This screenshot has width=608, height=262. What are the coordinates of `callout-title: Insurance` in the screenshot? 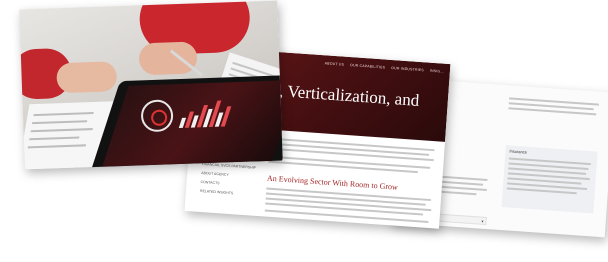 It's located at (518, 151).